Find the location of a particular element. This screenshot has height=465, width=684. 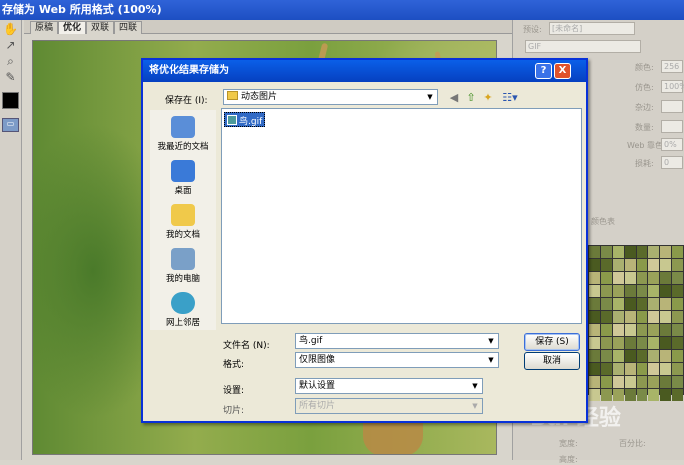

slice-select-tool-icon: ↗ is located at coordinates (10, 45).